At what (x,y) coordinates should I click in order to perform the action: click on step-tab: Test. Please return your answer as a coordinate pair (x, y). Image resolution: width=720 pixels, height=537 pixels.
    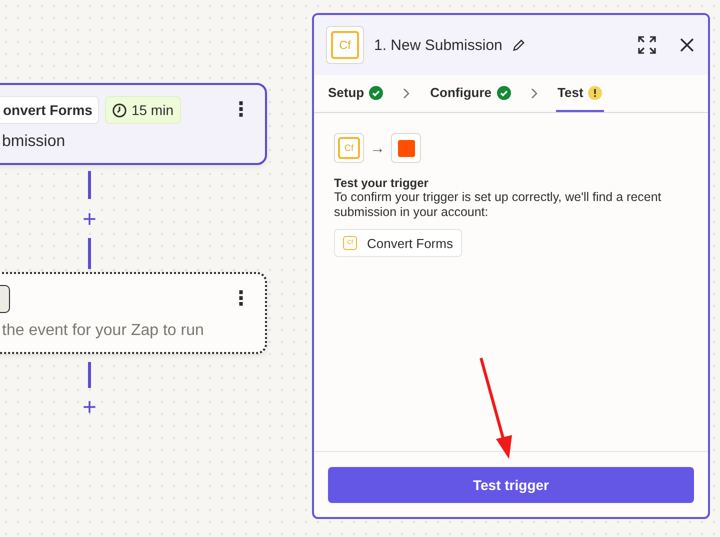
    Looking at the image, I should click on (580, 93).